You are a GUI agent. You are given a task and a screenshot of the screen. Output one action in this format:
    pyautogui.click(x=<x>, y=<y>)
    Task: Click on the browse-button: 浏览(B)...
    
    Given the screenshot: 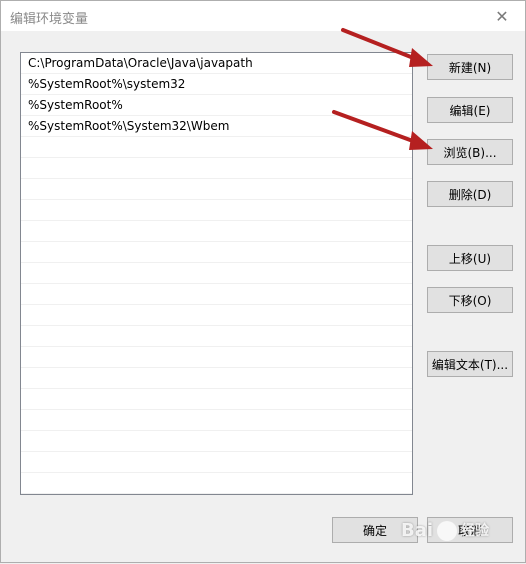 What is the action you would take?
    pyautogui.click(x=470, y=152)
    